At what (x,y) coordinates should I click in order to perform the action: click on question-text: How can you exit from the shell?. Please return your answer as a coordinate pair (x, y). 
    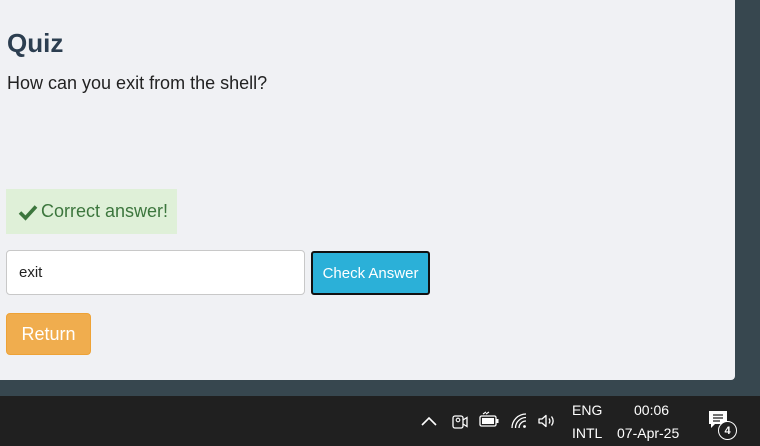
    Looking at the image, I should click on (137, 83).